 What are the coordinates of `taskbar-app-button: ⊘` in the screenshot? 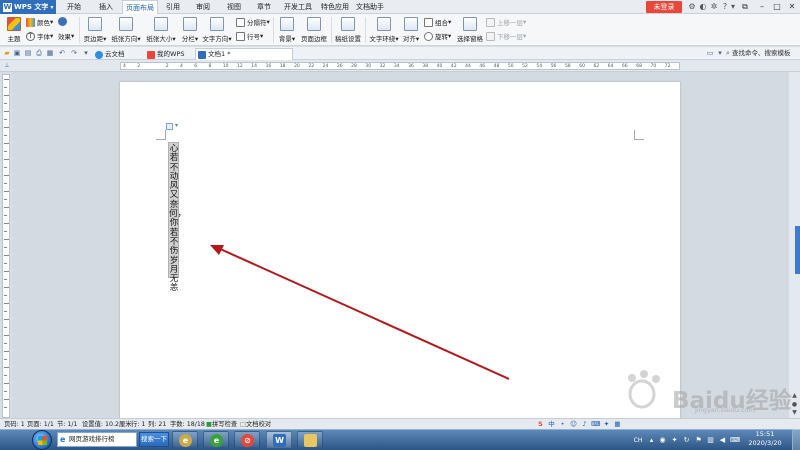 It's located at (247, 439).